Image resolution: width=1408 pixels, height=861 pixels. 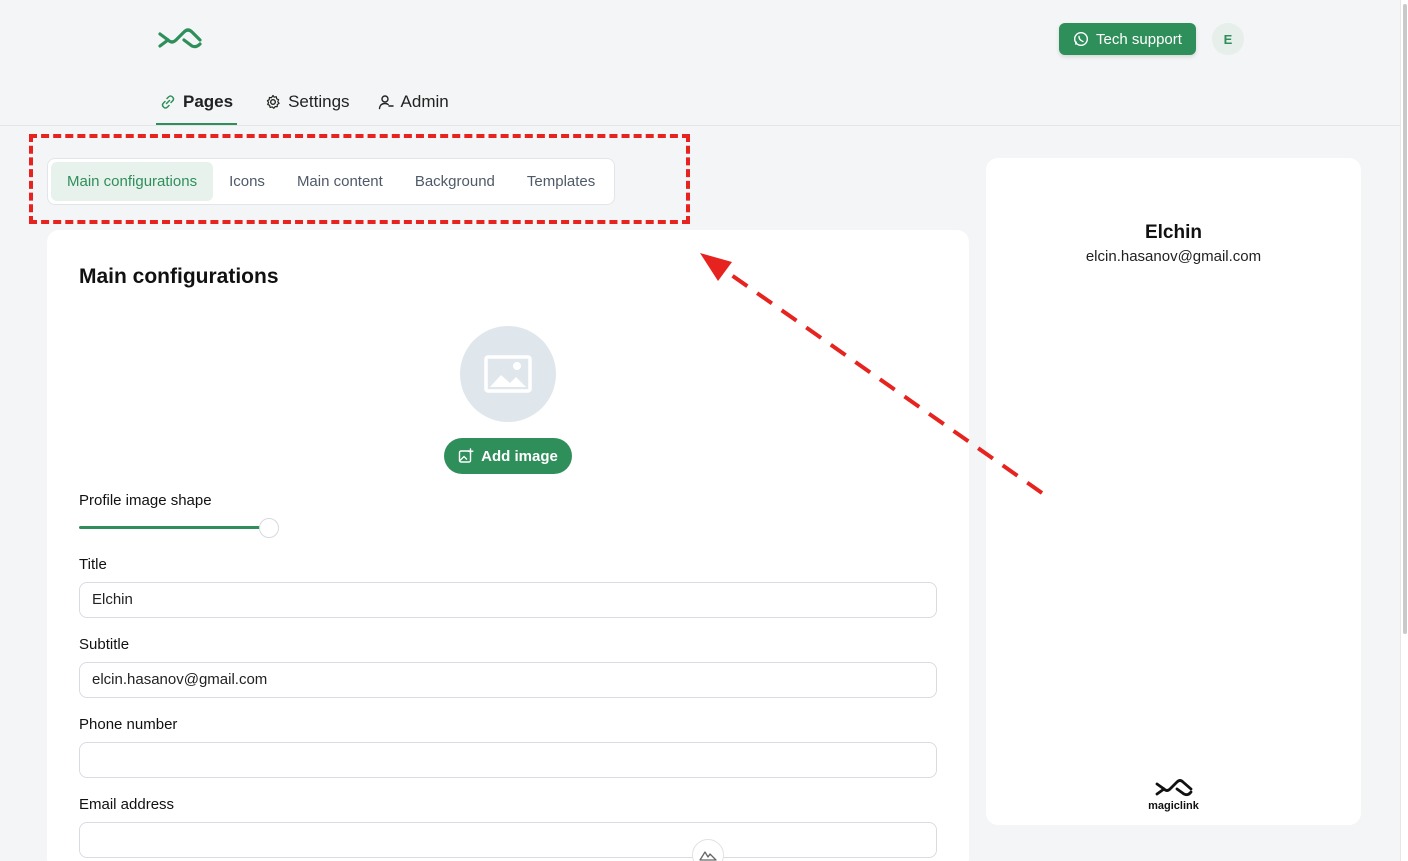 I want to click on main-nav: Pages Settings Admin, so click(x=314, y=103).